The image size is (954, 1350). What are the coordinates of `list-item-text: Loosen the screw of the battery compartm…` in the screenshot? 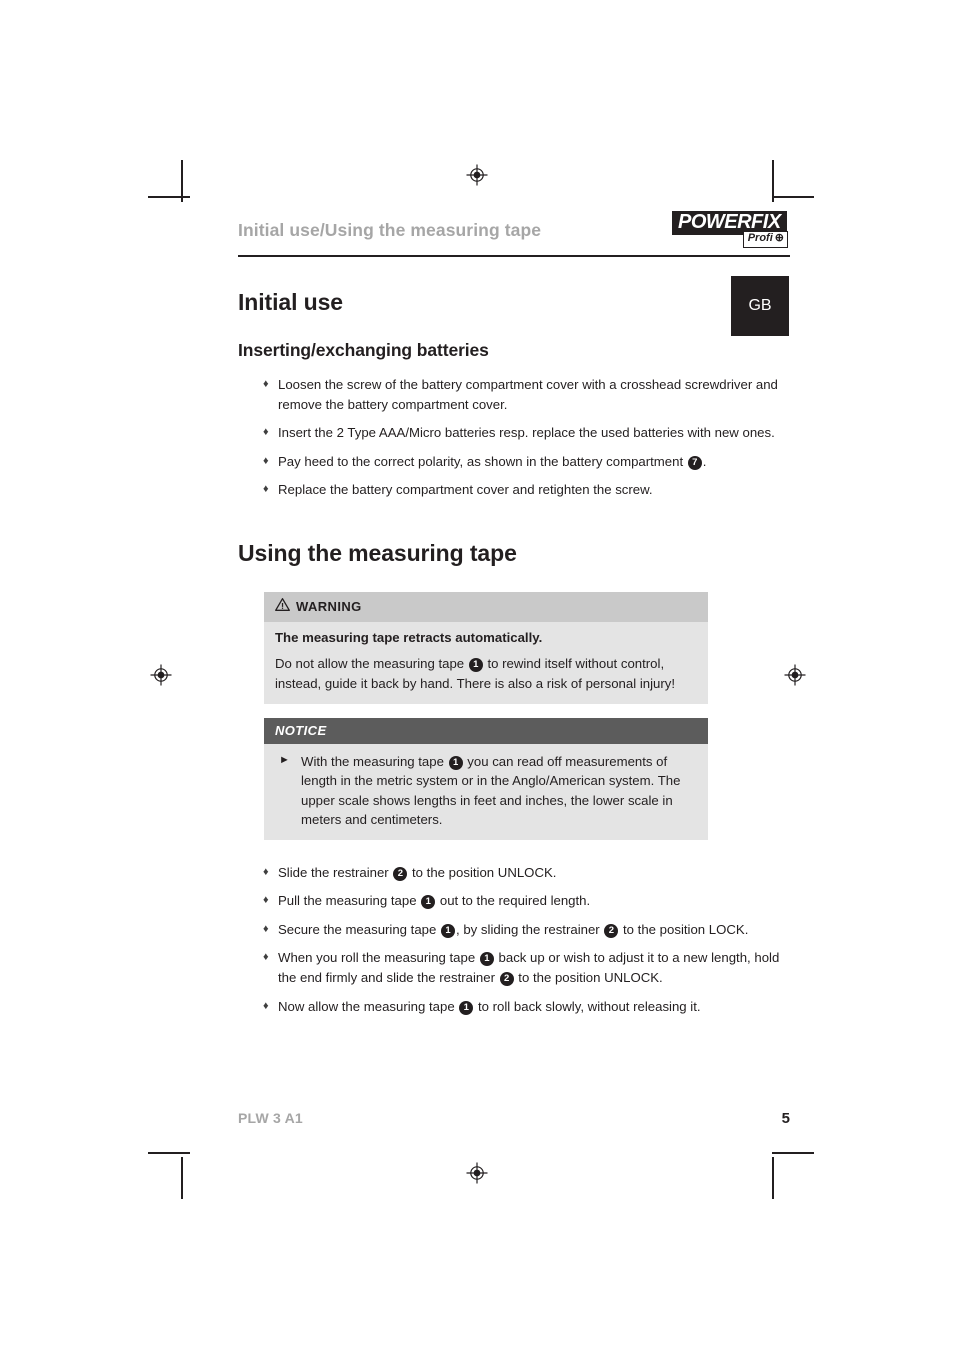 It's located at (528, 394).